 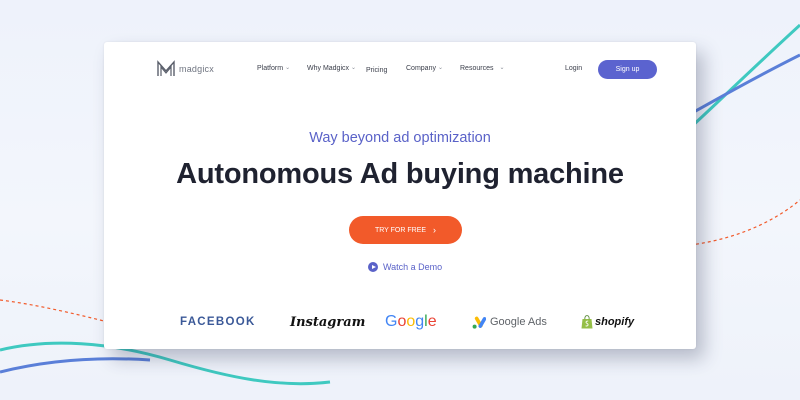 I want to click on google-letter: e, so click(x=432, y=321).